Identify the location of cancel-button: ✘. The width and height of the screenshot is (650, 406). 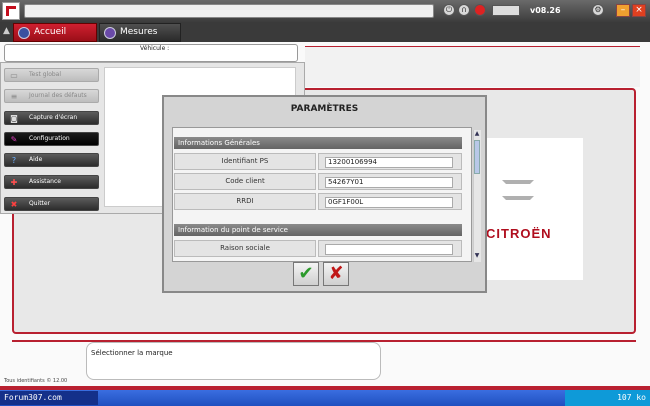
(336, 274).